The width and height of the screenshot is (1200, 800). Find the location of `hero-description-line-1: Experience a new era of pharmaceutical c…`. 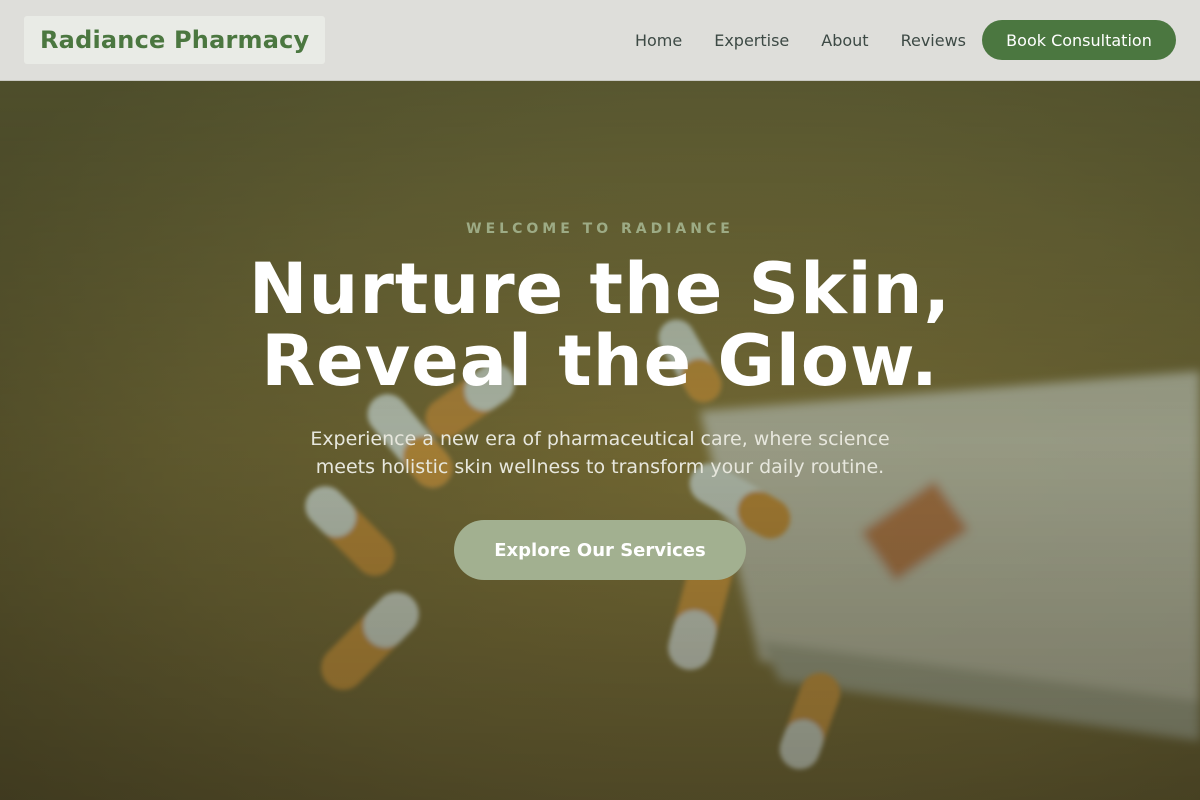

hero-description-line-1: Experience a new era of pharmaceutical c… is located at coordinates (600, 439).